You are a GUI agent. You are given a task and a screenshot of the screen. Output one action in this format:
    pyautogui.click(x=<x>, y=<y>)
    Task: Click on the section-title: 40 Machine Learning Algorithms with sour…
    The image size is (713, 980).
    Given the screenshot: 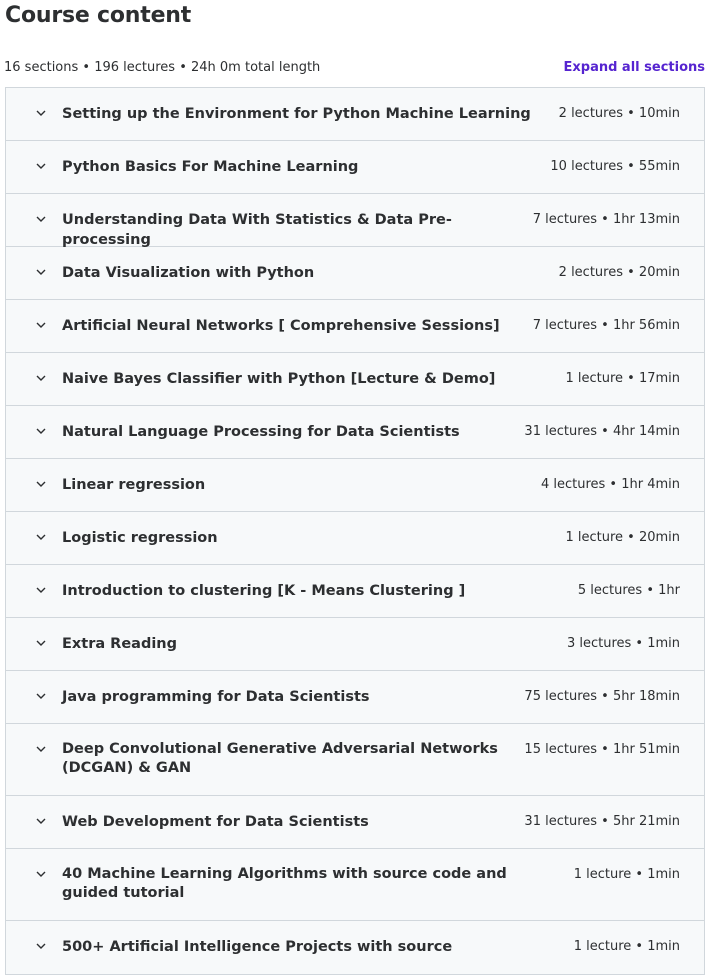 What is the action you would take?
    pyautogui.click(x=284, y=883)
    